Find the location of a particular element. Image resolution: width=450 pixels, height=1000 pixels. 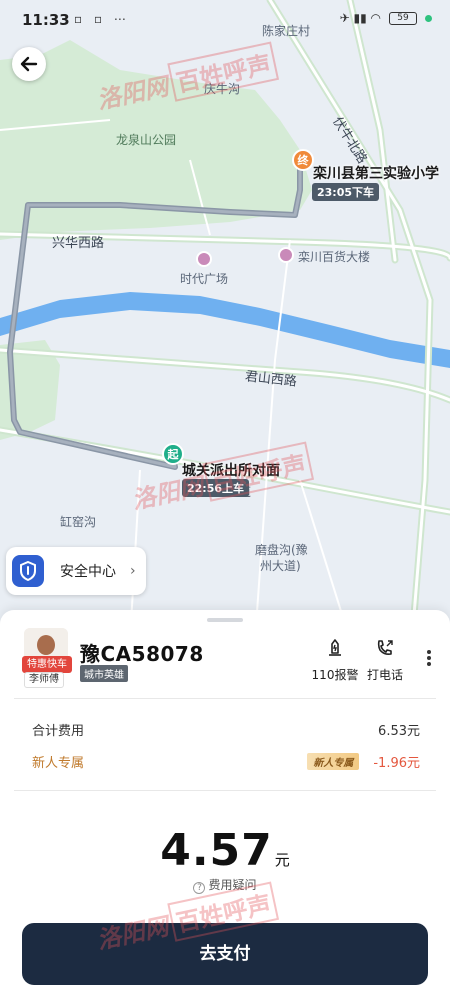

payable-amount: 4.57 元 is located at coordinates (225, 850).